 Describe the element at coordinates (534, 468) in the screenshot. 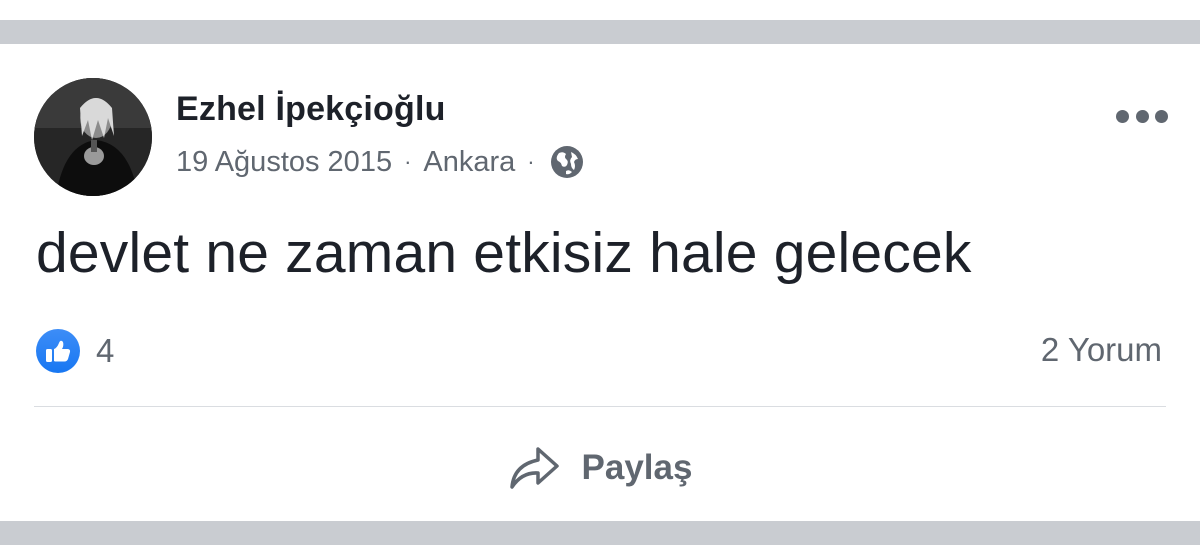

I see `share-arrow-icon` at that location.